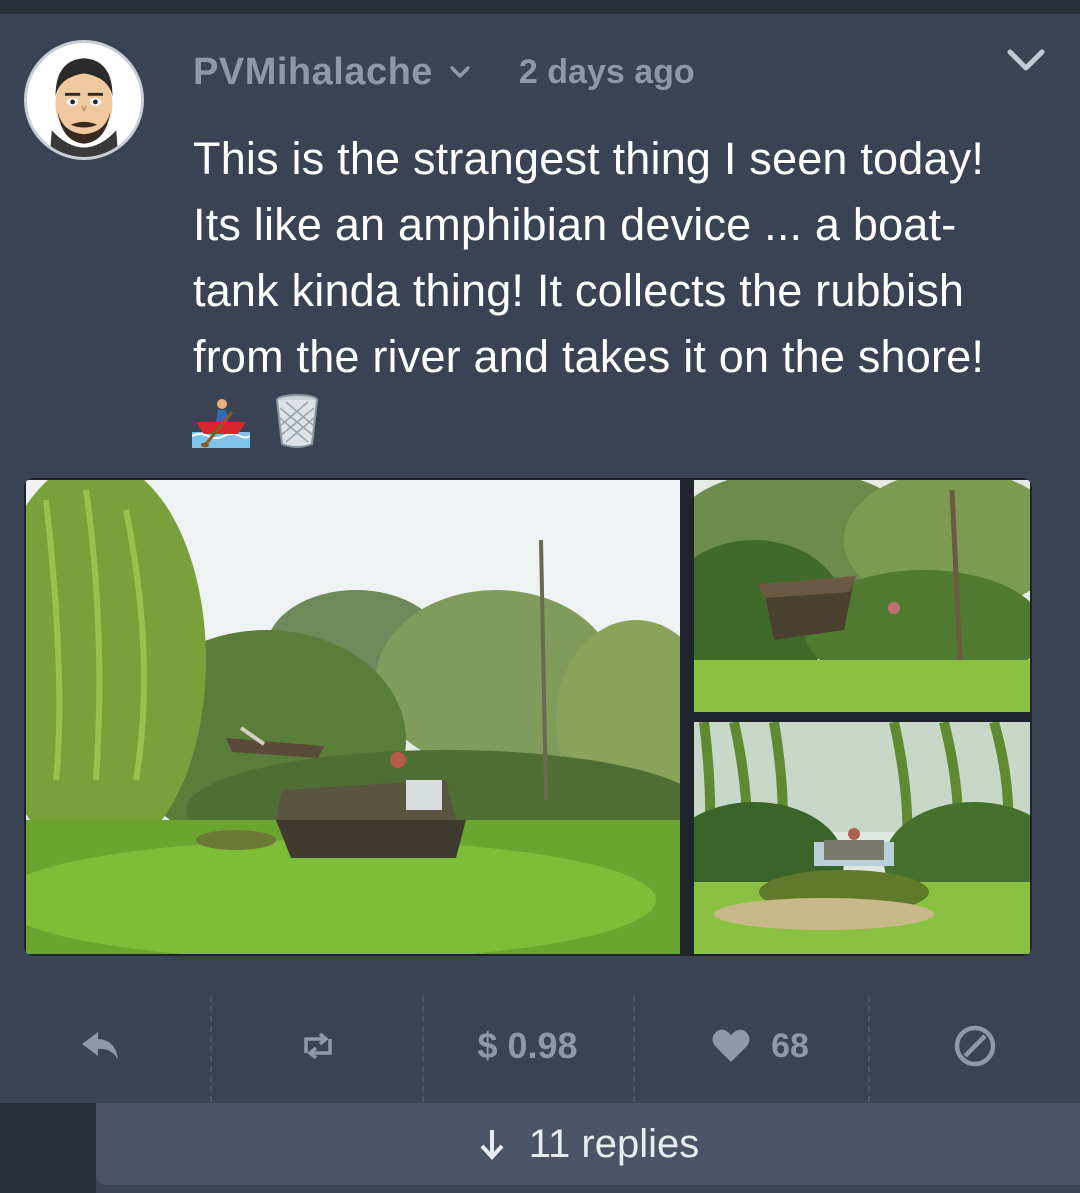 This screenshot has height=1193, width=1080. What do you see at coordinates (862, 838) in the screenshot?
I see `boat-under-willow-photo` at bounding box center [862, 838].